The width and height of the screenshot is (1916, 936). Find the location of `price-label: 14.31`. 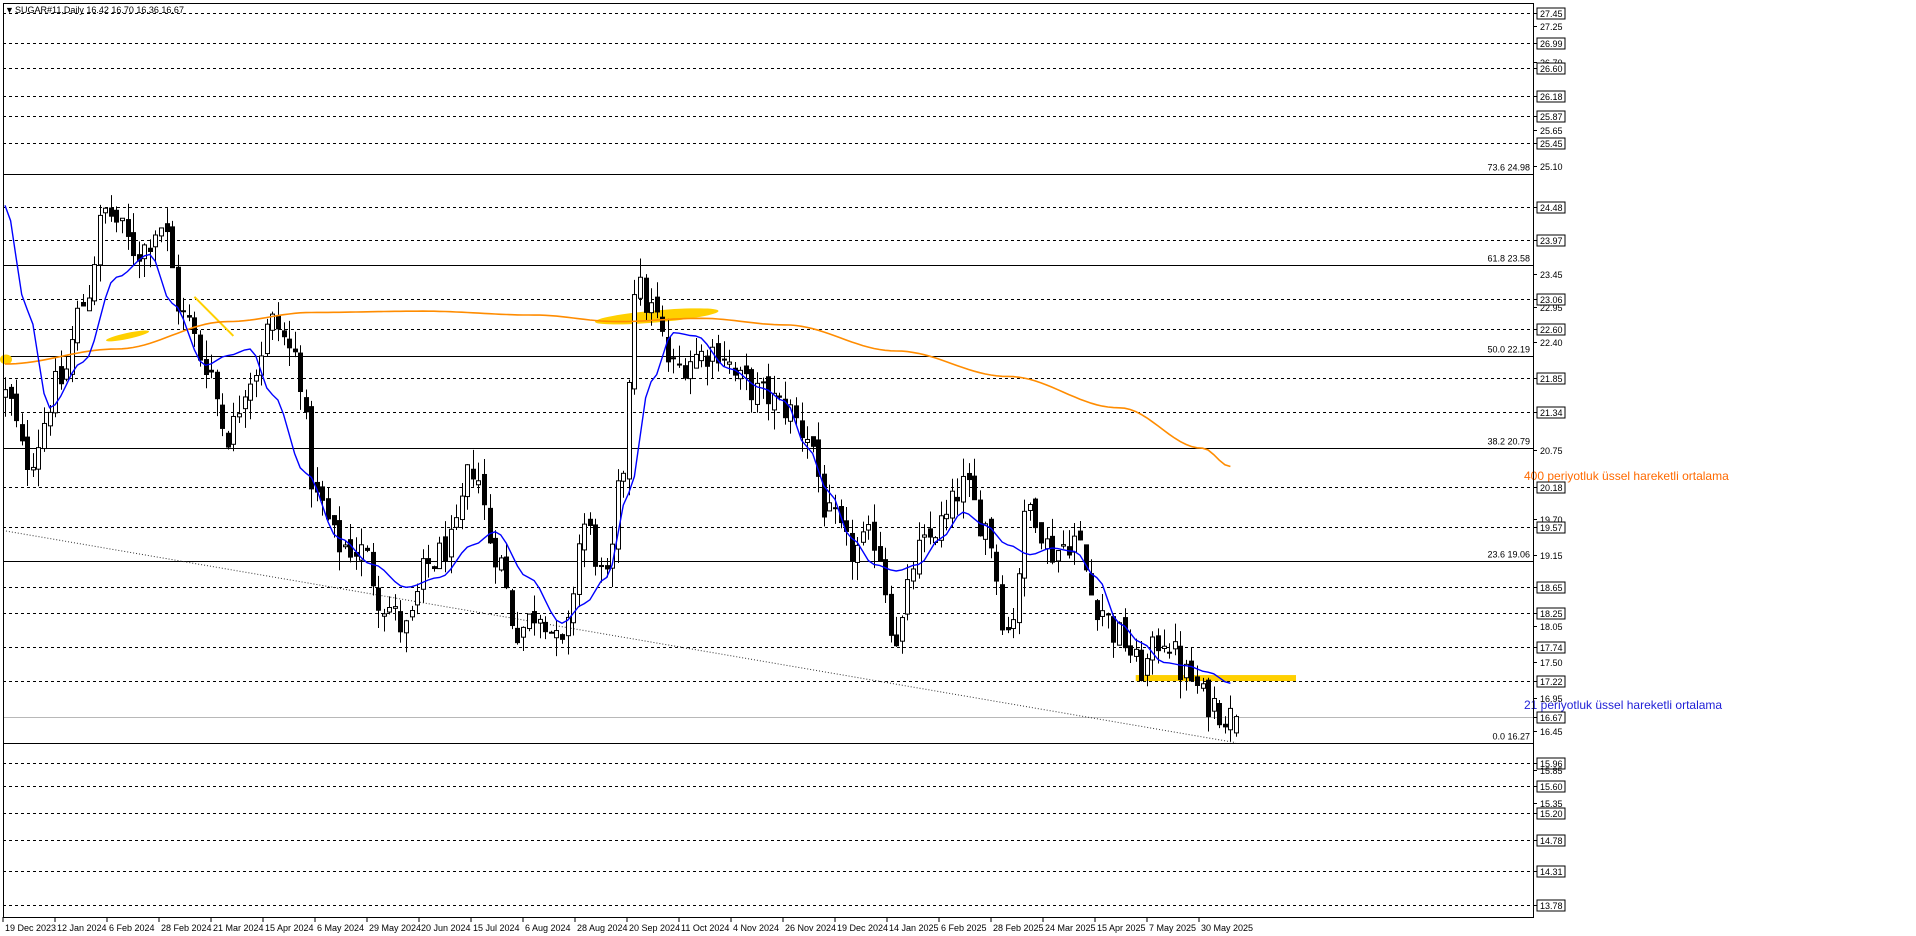

price-label: 14.31 is located at coordinates (1551, 872).